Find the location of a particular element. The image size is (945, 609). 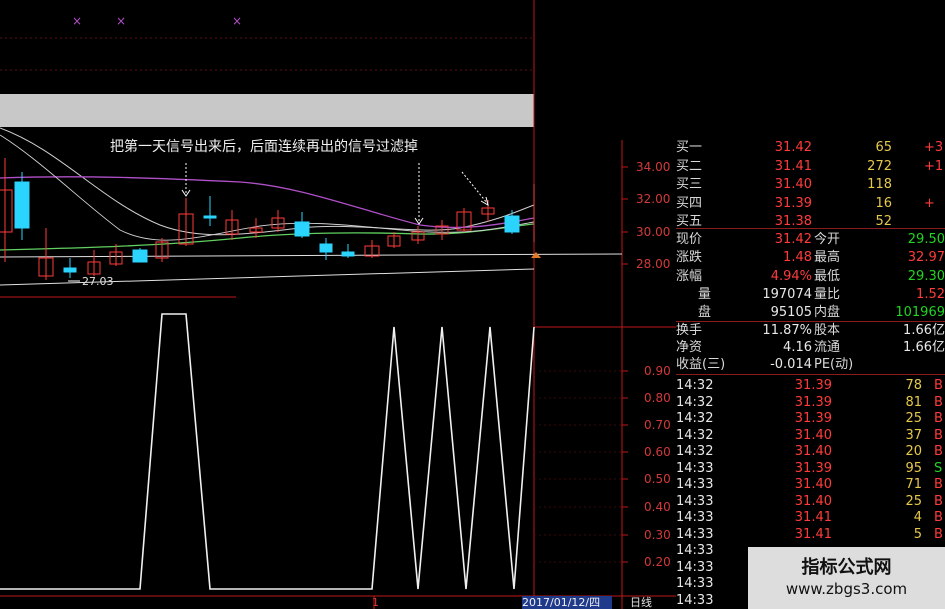

quote-label: 量比 is located at coordinates (827, 294).